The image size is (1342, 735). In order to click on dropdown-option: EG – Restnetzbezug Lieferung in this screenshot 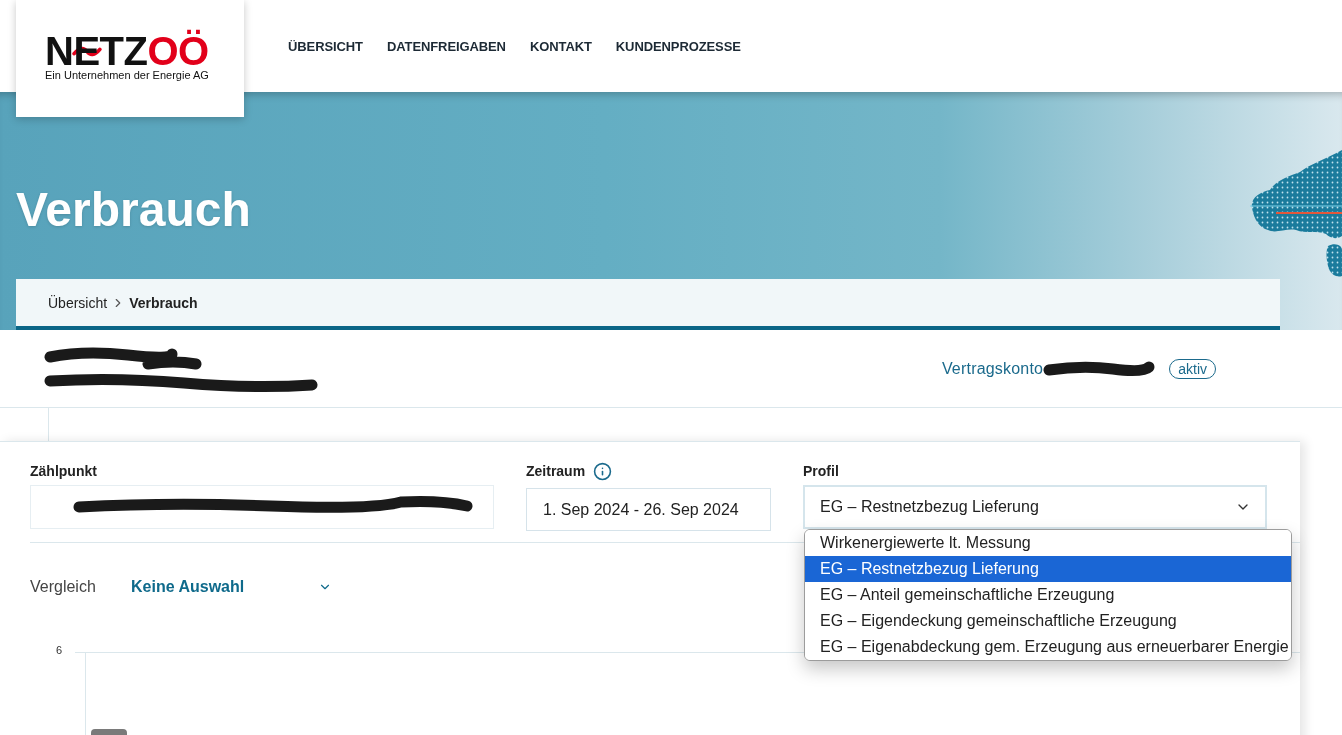, I will do `click(1048, 569)`.